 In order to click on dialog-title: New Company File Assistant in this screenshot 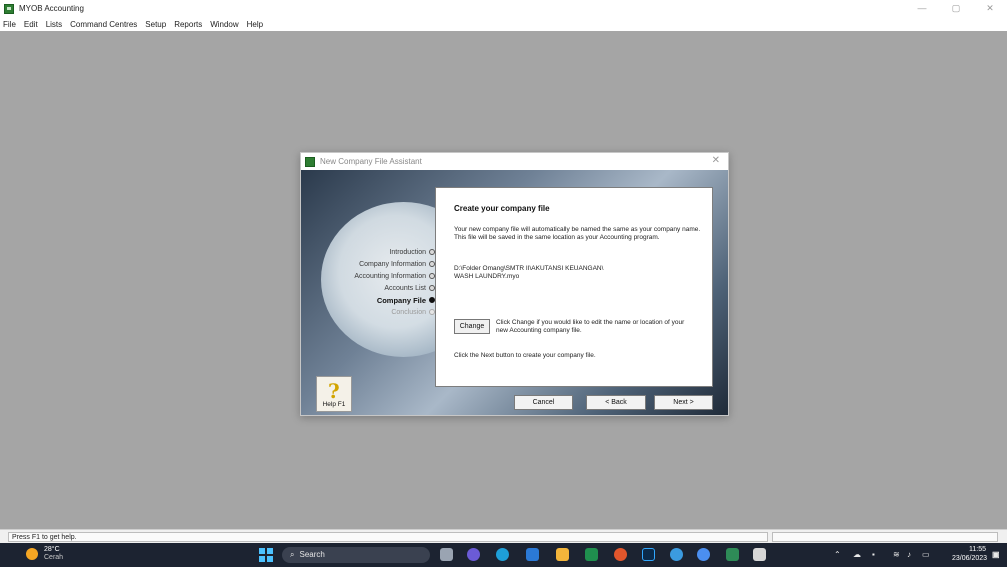, I will do `click(371, 161)`.